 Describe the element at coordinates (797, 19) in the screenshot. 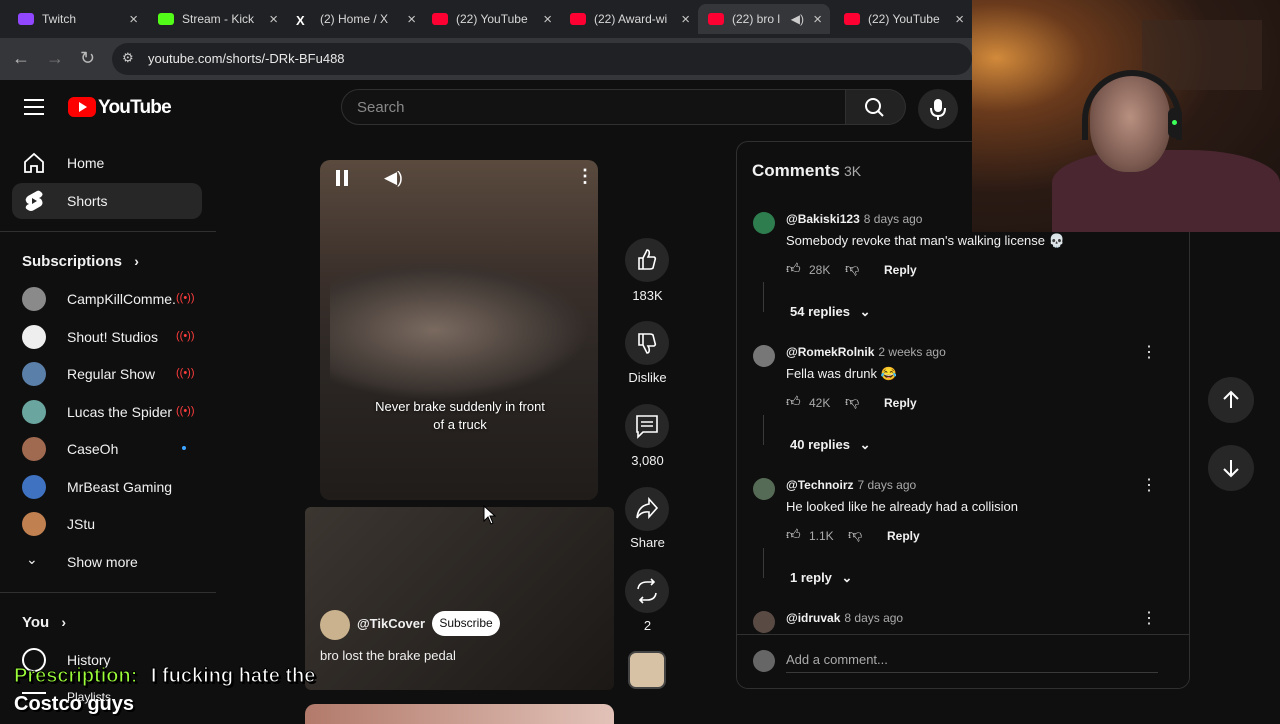

I see `speaker-icon: ◀)` at that location.